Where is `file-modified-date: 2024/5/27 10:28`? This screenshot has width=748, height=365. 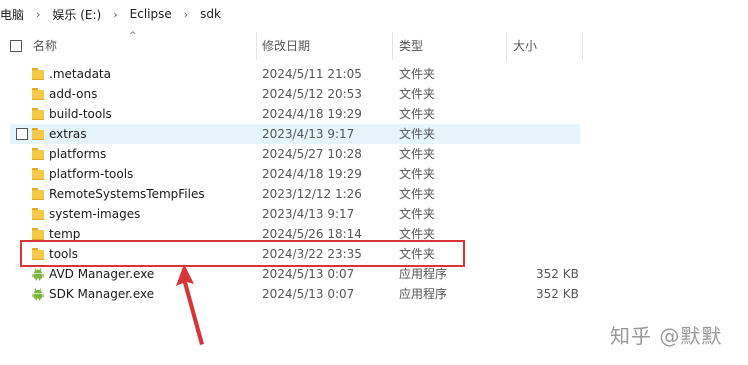 file-modified-date: 2024/5/27 10:28 is located at coordinates (312, 154).